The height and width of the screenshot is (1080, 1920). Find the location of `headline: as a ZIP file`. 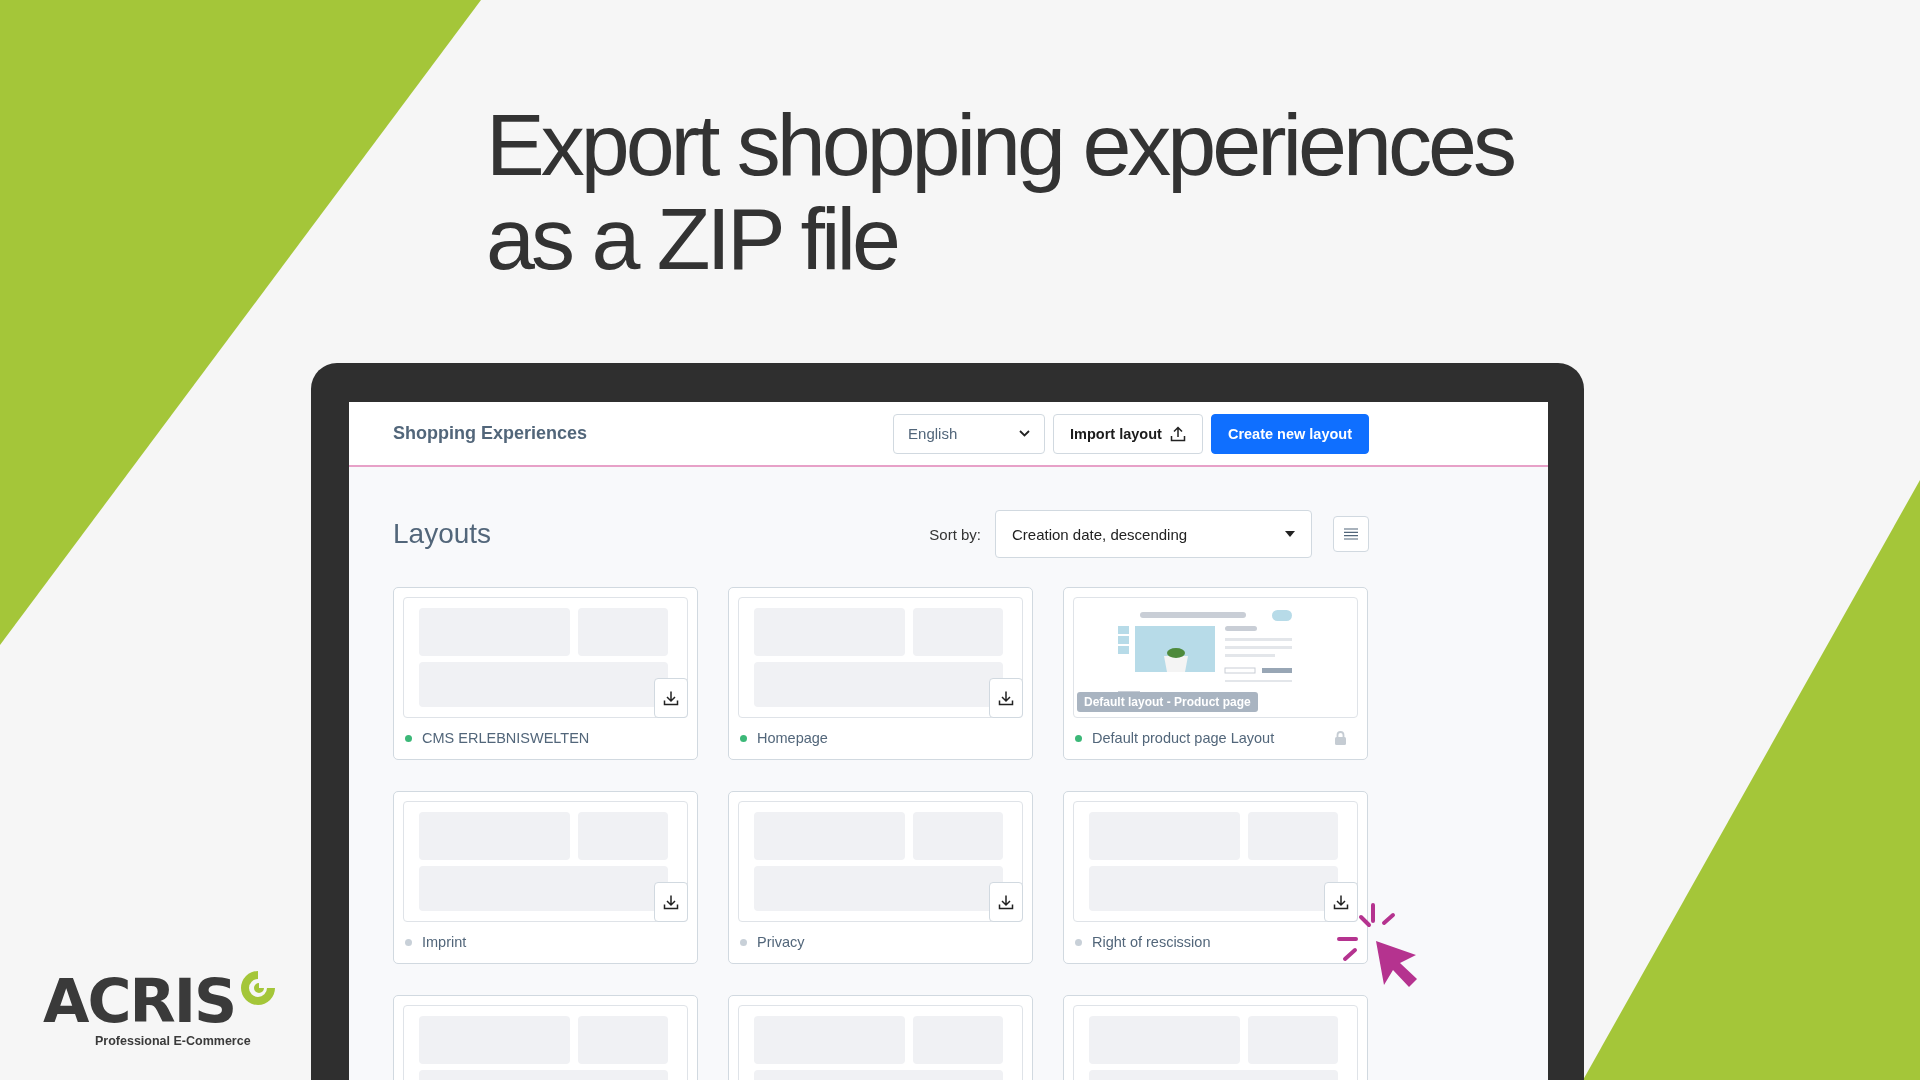

headline: as a ZIP file is located at coordinates (692, 239).